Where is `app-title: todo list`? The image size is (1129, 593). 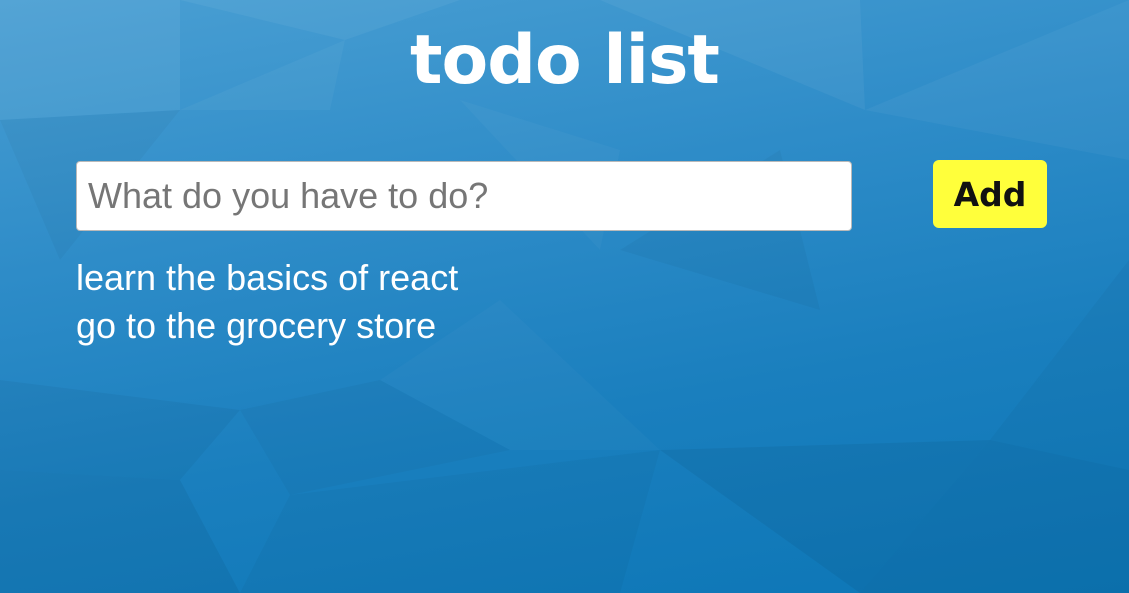
app-title: todo list is located at coordinates (565, 60).